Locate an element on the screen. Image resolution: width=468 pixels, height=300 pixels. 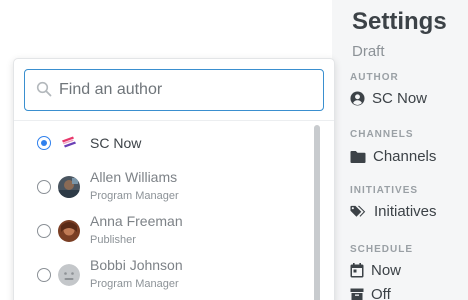
settings-title: Settings is located at coordinates (399, 21).